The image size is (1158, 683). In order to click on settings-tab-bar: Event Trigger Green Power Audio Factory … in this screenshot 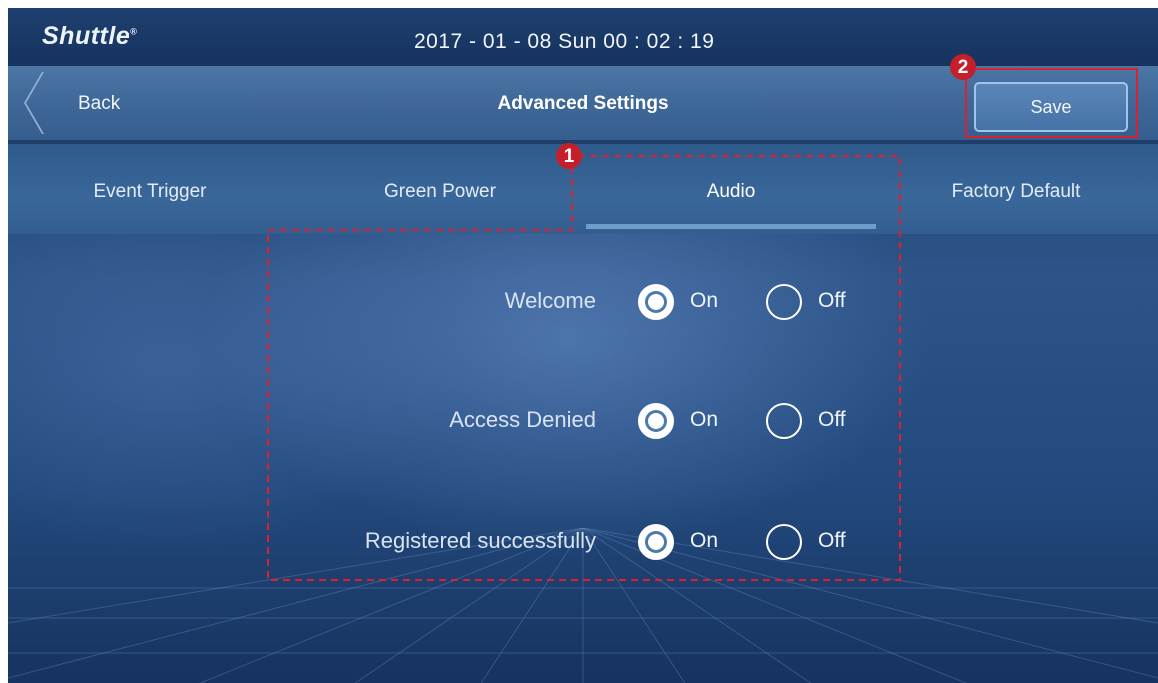, I will do `click(583, 189)`.